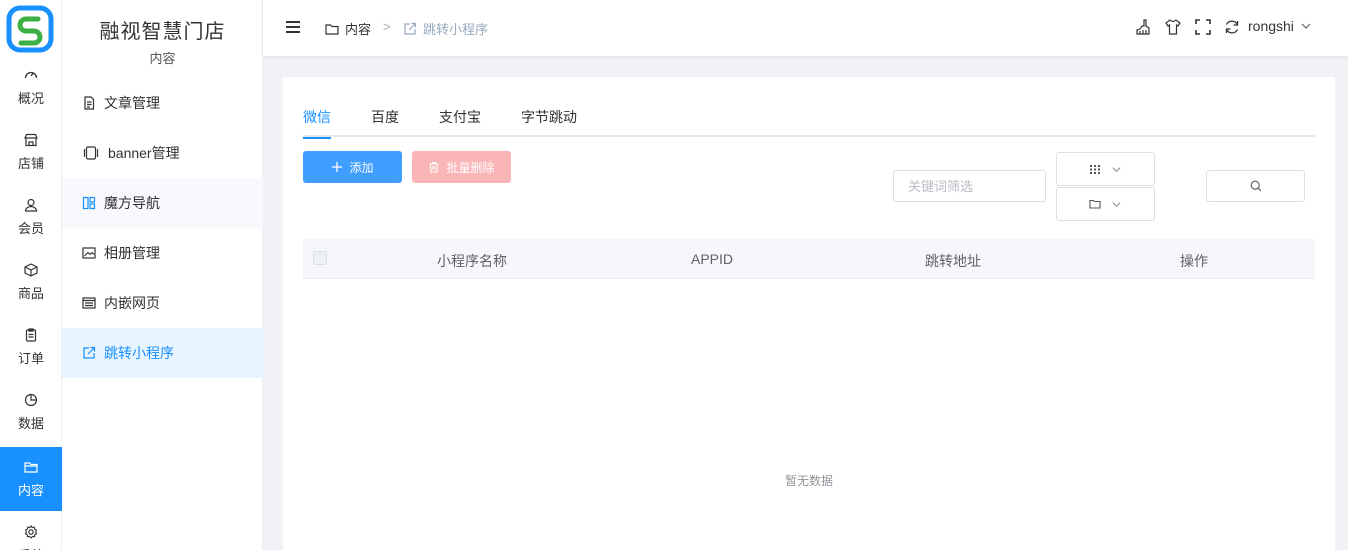 This screenshot has height=550, width=1348. What do you see at coordinates (132, 303) in the screenshot?
I see `submenu-item-label: 内嵌网页` at bounding box center [132, 303].